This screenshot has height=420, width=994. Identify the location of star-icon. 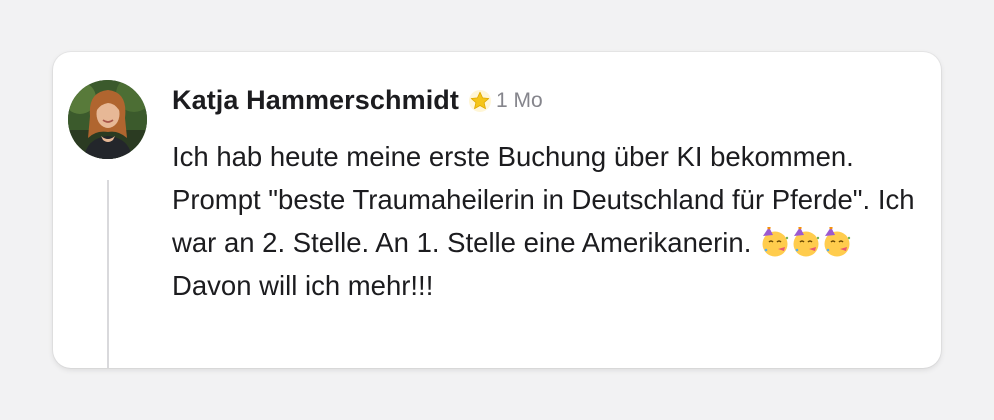
(480, 101).